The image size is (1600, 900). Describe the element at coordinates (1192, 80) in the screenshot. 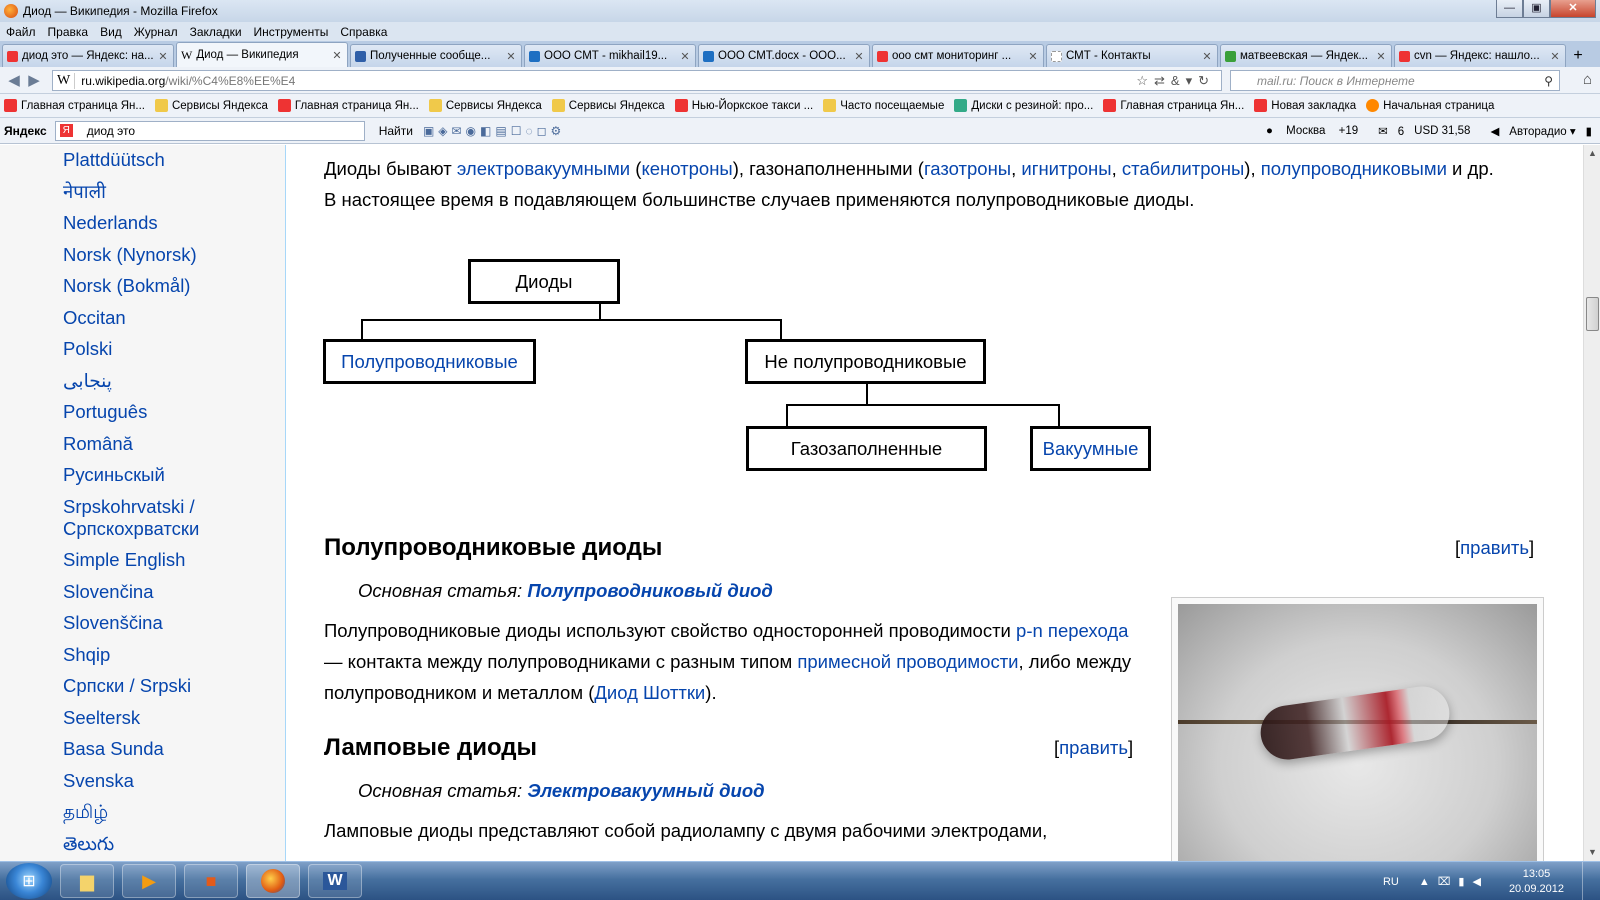

I see `dropdown-icon: ▾` at that location.